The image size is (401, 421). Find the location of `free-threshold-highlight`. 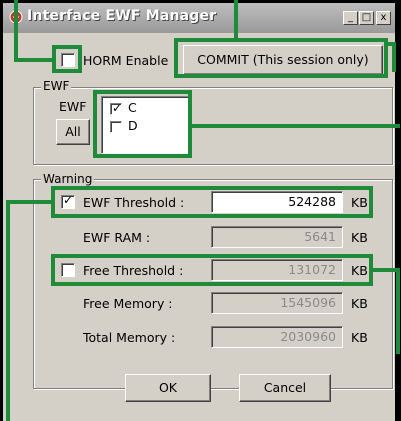

free-threshold-highlight is located at coordinates (212, 270).